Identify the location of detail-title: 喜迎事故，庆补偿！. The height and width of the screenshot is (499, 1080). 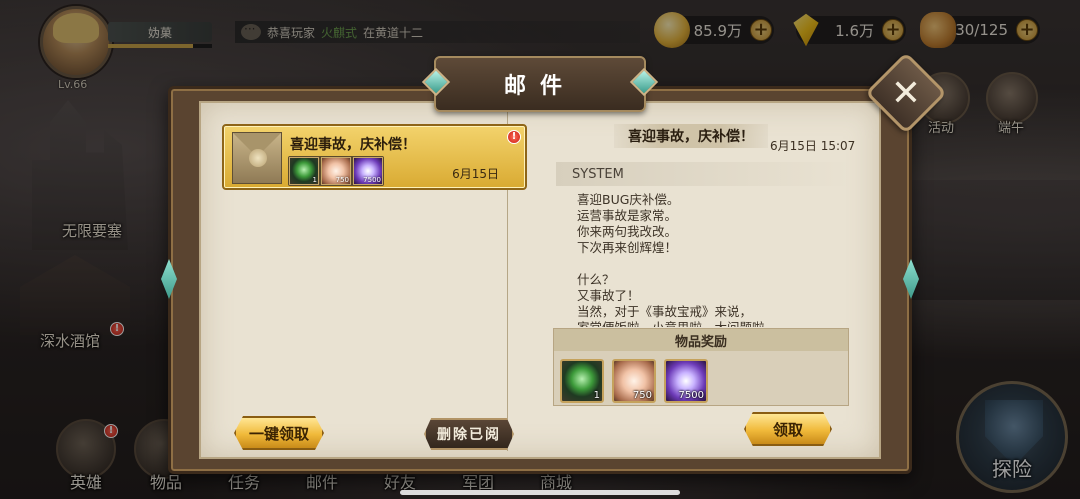
(691, 136).